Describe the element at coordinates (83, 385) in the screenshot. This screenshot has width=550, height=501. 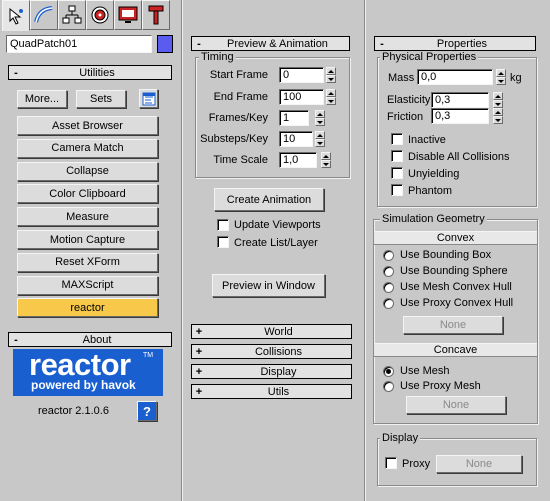
I see `logo-sub-text: powered by havok` at that location.